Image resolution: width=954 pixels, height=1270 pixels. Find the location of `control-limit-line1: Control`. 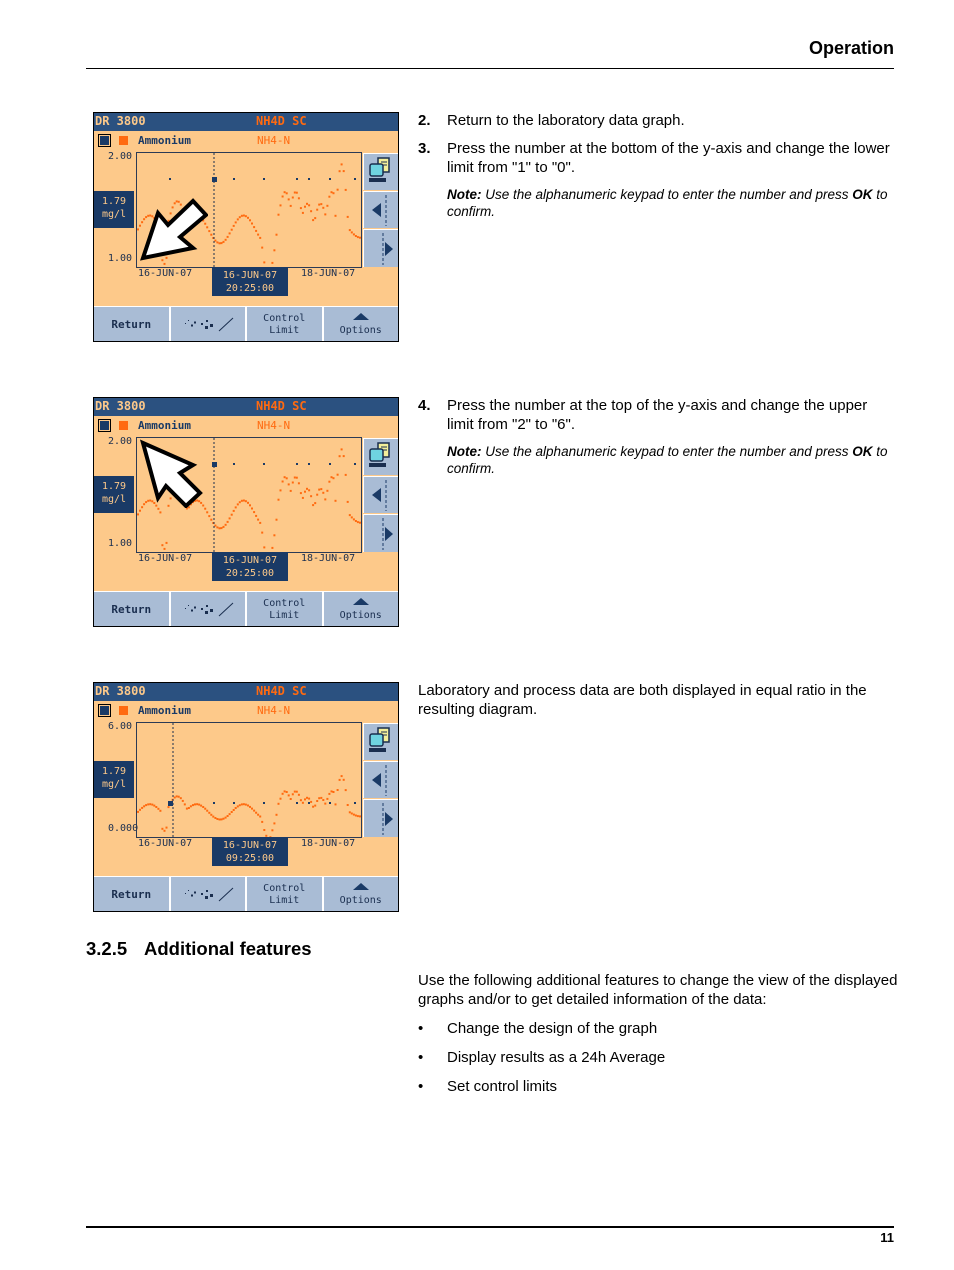

control-limit-line1: Control is located at coordinates (284, 603).